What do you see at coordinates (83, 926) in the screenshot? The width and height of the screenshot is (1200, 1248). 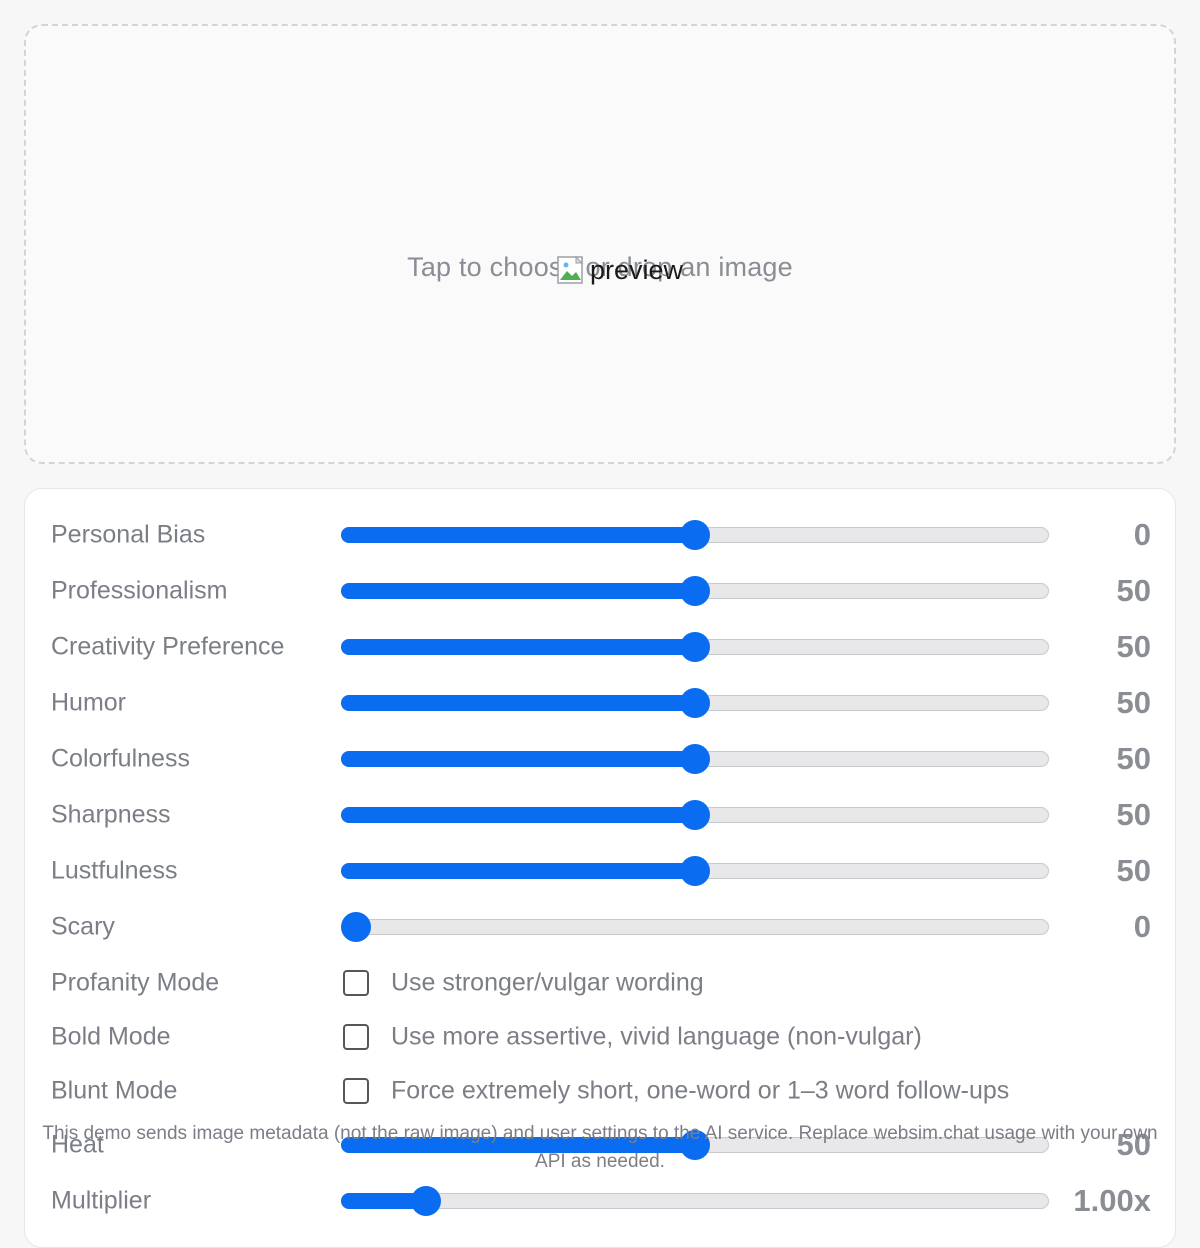 I see `slider-label: Scary` at bounding box center [83, 926].